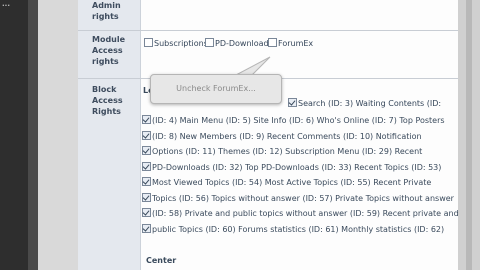  What do you see at coordinates (33, 135) in the screenshot?
I see `left-shade-strip` at bounding box center [33, 135].